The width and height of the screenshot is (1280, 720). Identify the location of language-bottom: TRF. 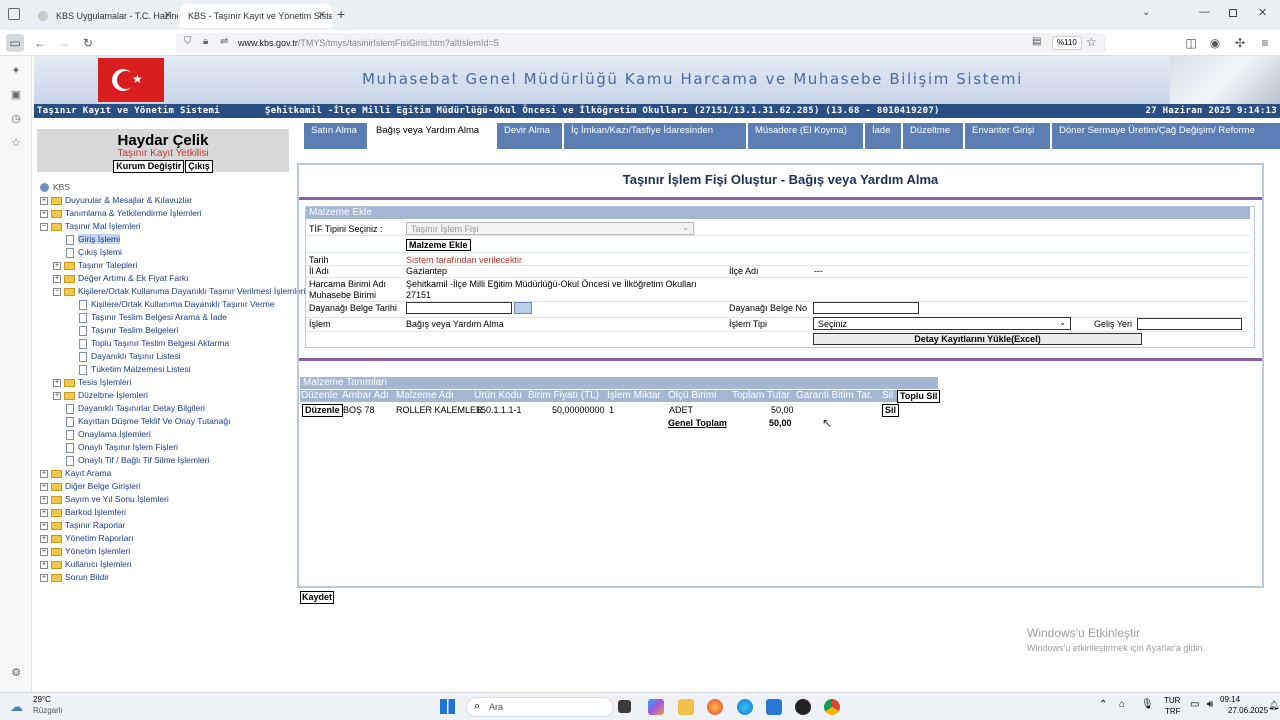
(1173, 711).